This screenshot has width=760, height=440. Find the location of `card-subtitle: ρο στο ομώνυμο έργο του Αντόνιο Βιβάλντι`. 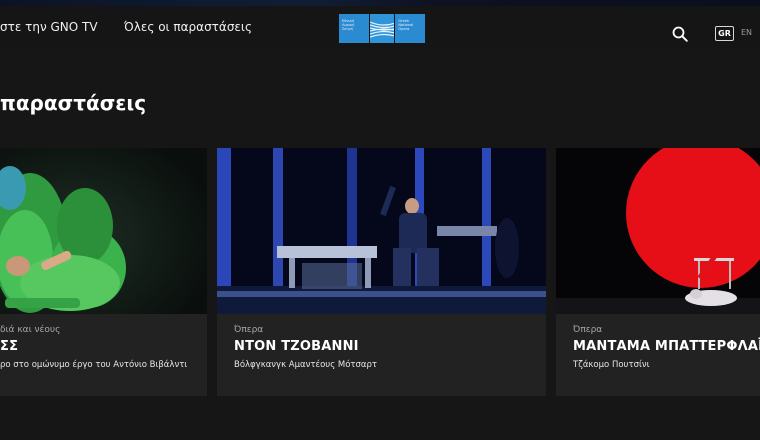

card-subtitle: ρο στο ομώνυμο έργο του Αντόνιο Βιβάλντι is located at coordinates (94, 365).